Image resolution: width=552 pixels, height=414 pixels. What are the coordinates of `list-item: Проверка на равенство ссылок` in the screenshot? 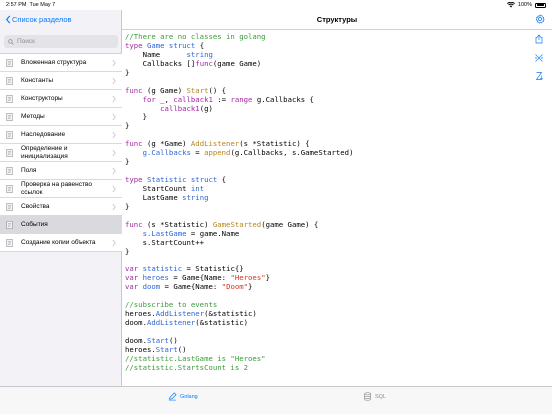 It's located at (61, 189).